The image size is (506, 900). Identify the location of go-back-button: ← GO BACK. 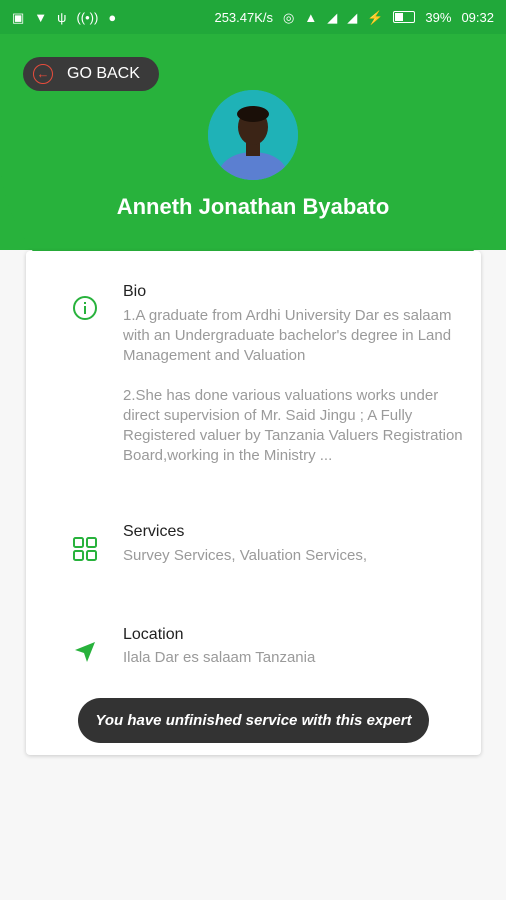
(91, 74).